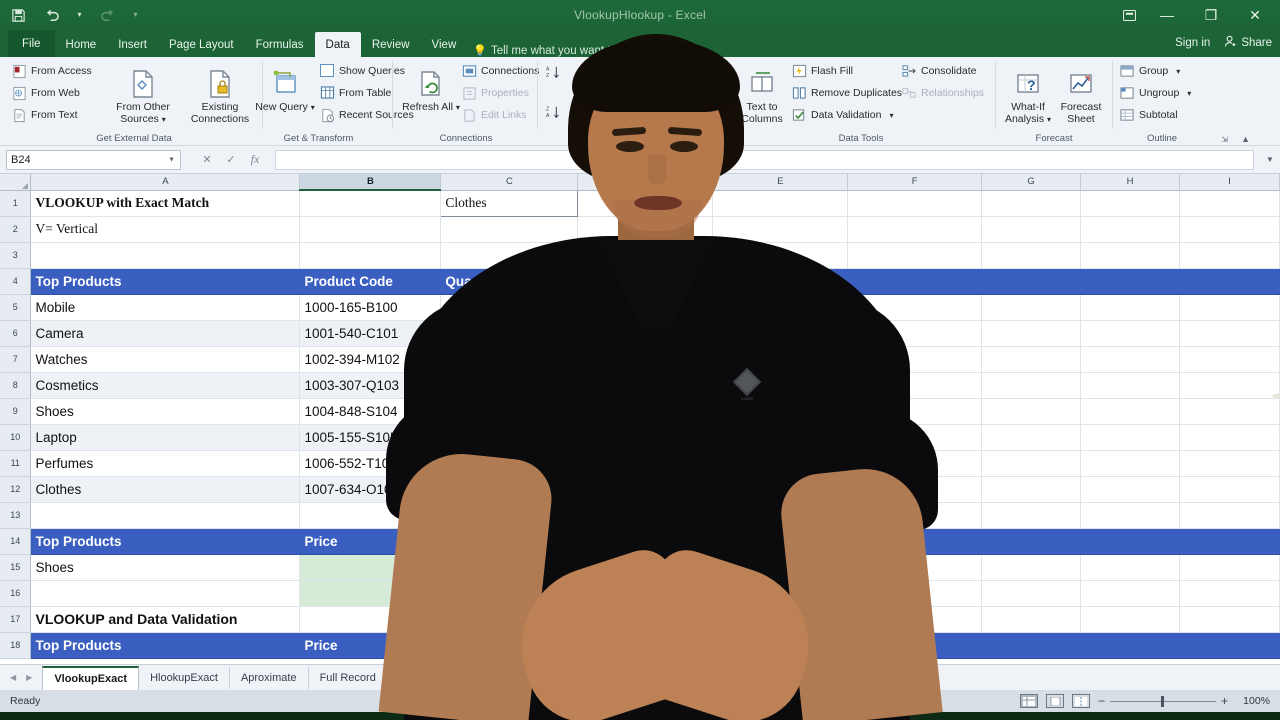  I want to click on cell-b2, so click(370, 229).